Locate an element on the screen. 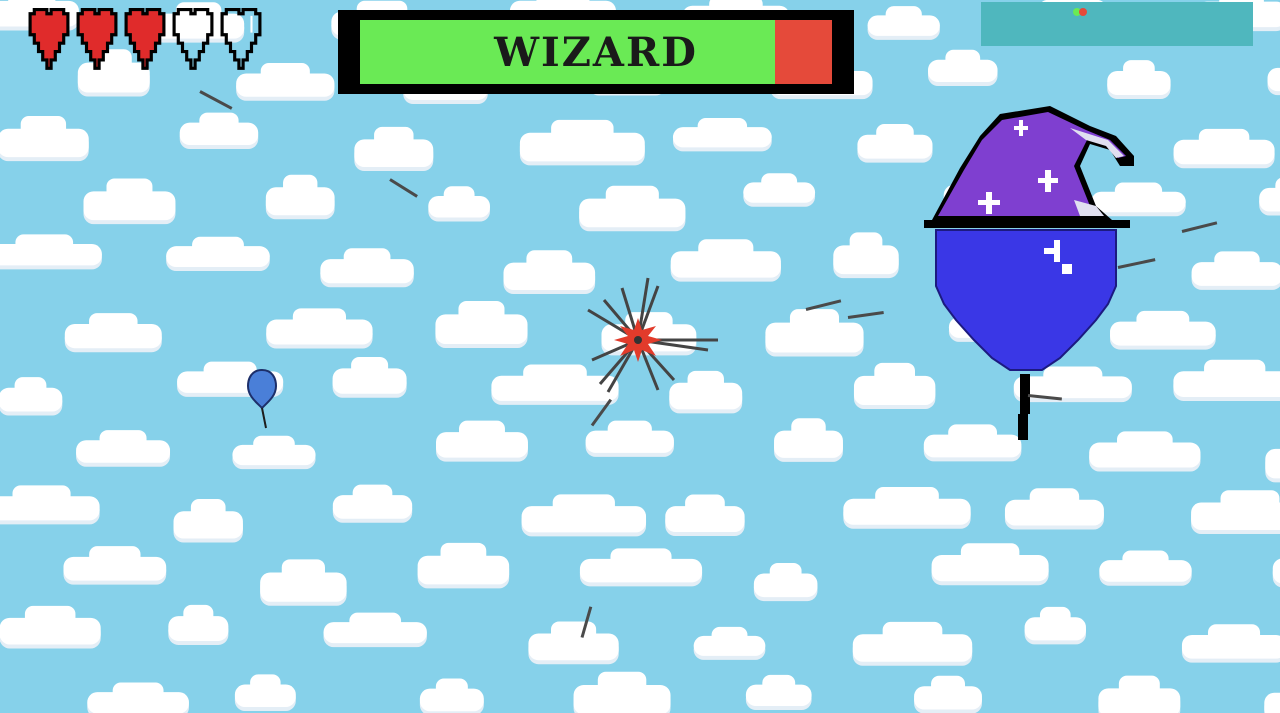 The width and height of the screenshot is (1280, 713). impact-burst is located at coordinates (652, 335).